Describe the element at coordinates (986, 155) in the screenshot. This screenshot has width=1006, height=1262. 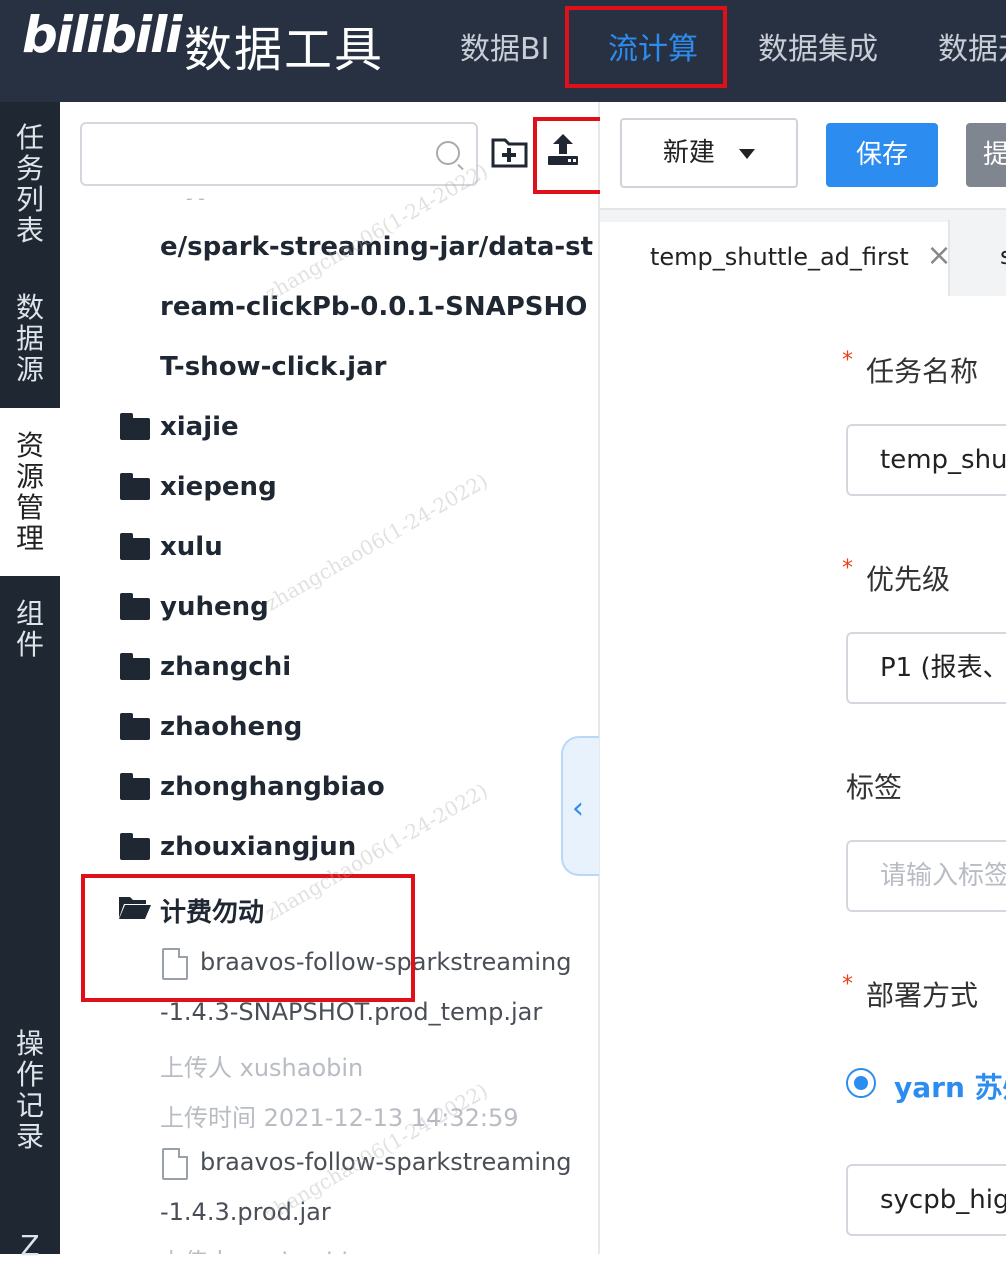
I see `submit-button: 提` at that location.